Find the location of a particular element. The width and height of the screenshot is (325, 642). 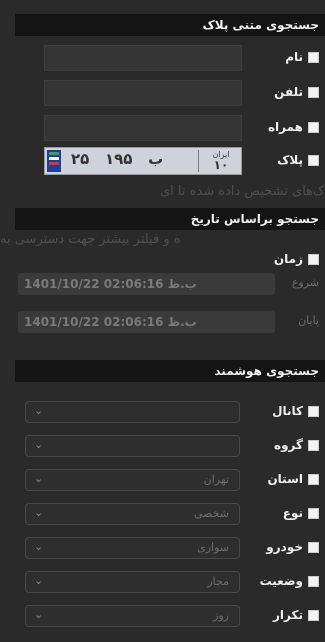

name-input is located at coordinates (143, 58).